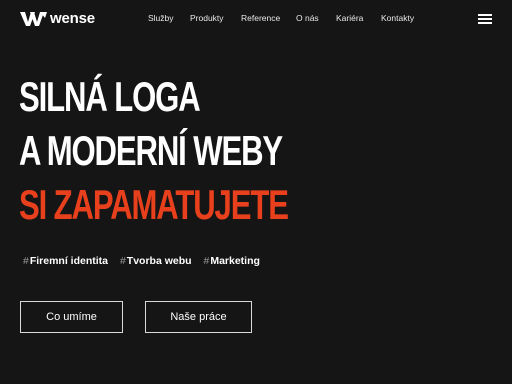  What do you see at coordinates (33, 19) in the screenshot?
I see `logo-mark-icon` at bounding box center [33, 19].